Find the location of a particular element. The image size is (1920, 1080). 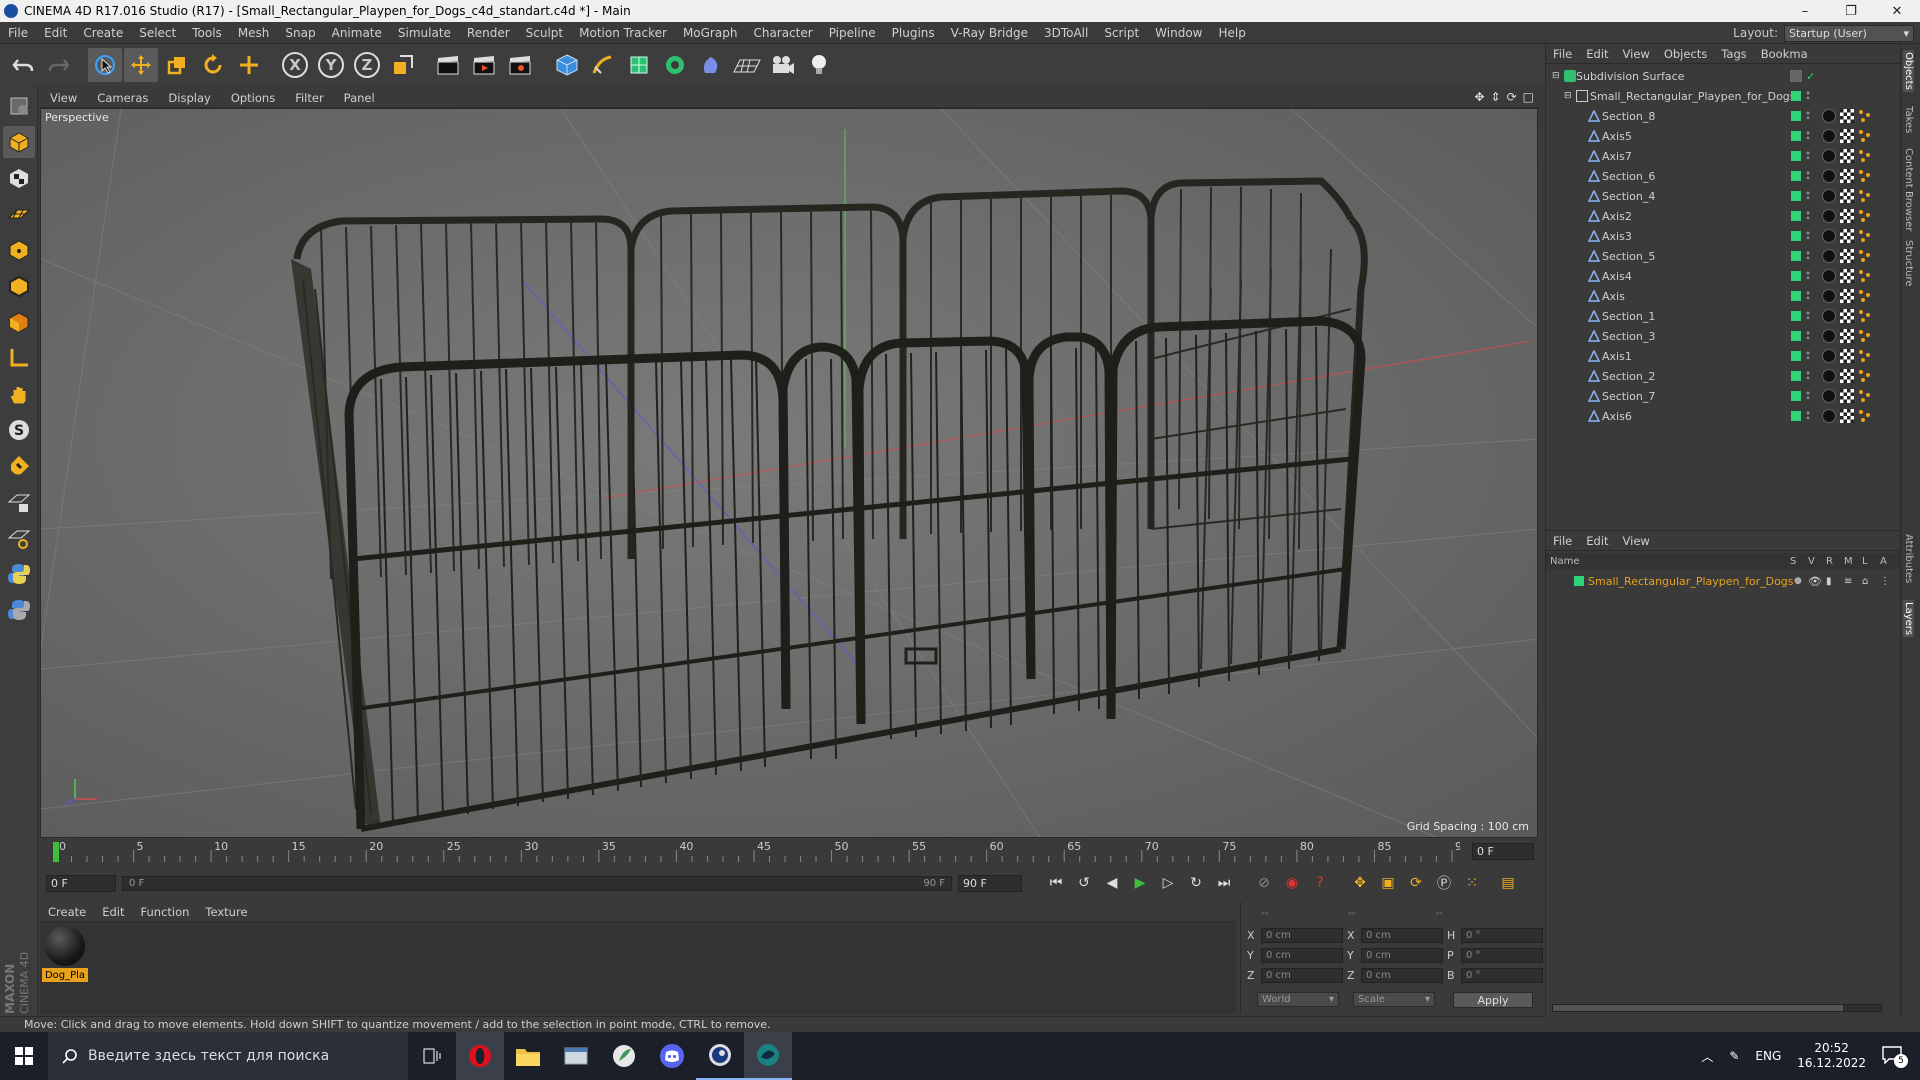

polygons-mode-button is located at coordinates (19, 322).